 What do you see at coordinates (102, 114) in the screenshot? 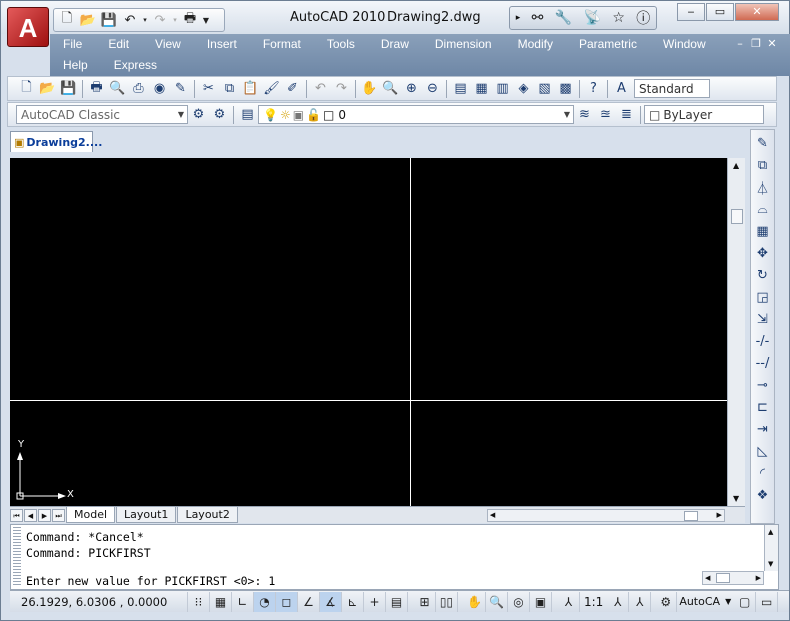
I see `workspace-dropdown: AutoCAD Classic ▼` at bounding box center [102, 114].